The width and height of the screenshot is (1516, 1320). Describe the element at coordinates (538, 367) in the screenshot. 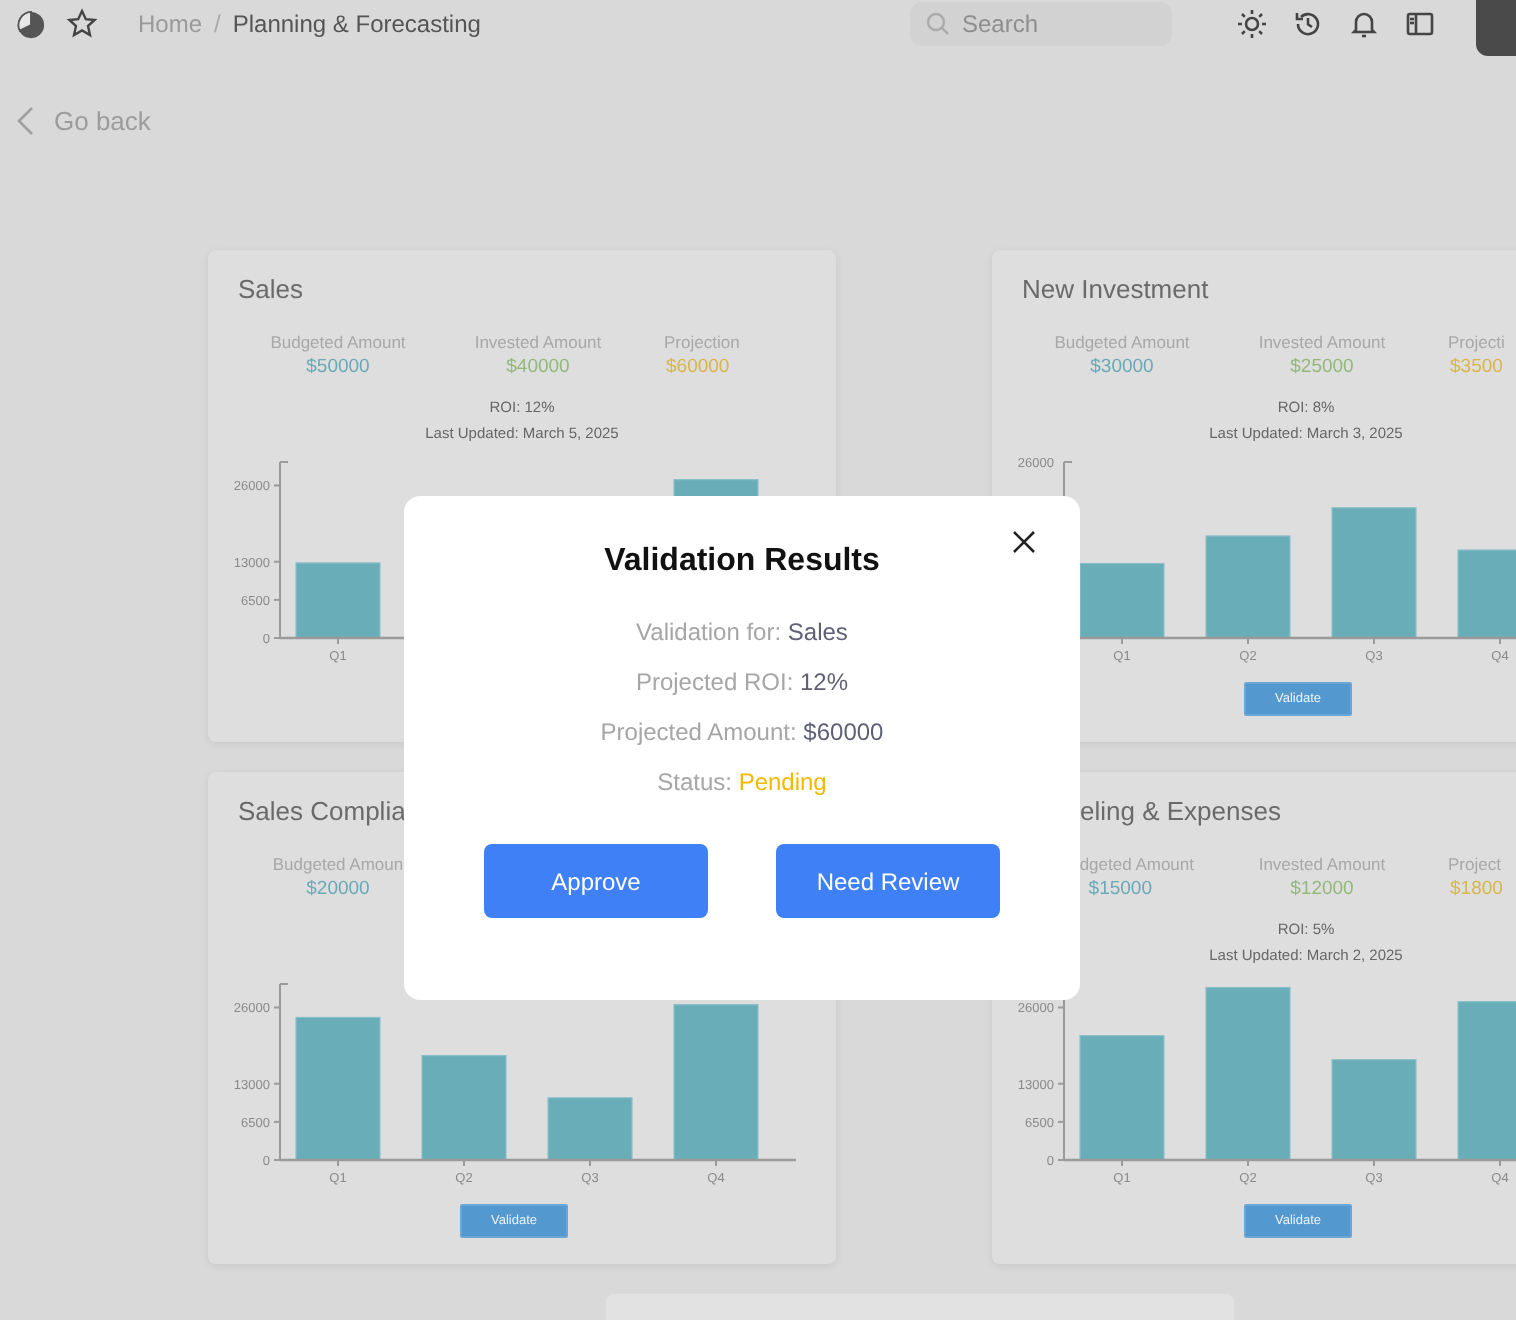

I see `metric-value: $40000` at that location.